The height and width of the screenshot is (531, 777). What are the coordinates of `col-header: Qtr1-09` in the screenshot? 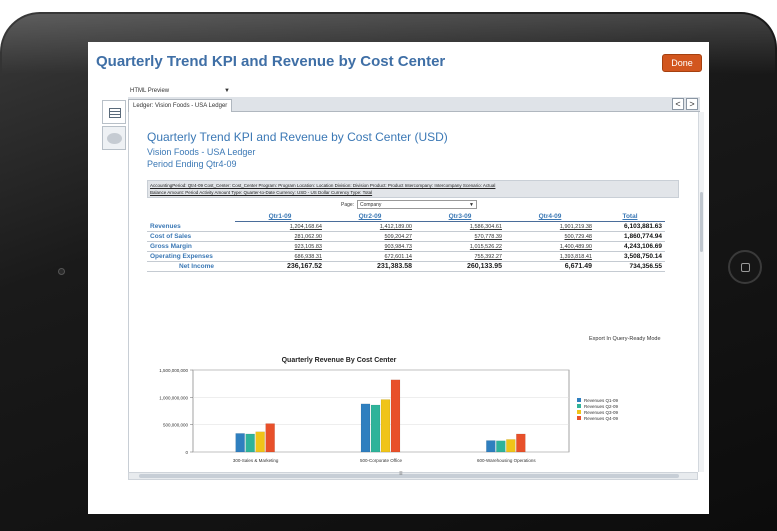 It's located at (280, 217).